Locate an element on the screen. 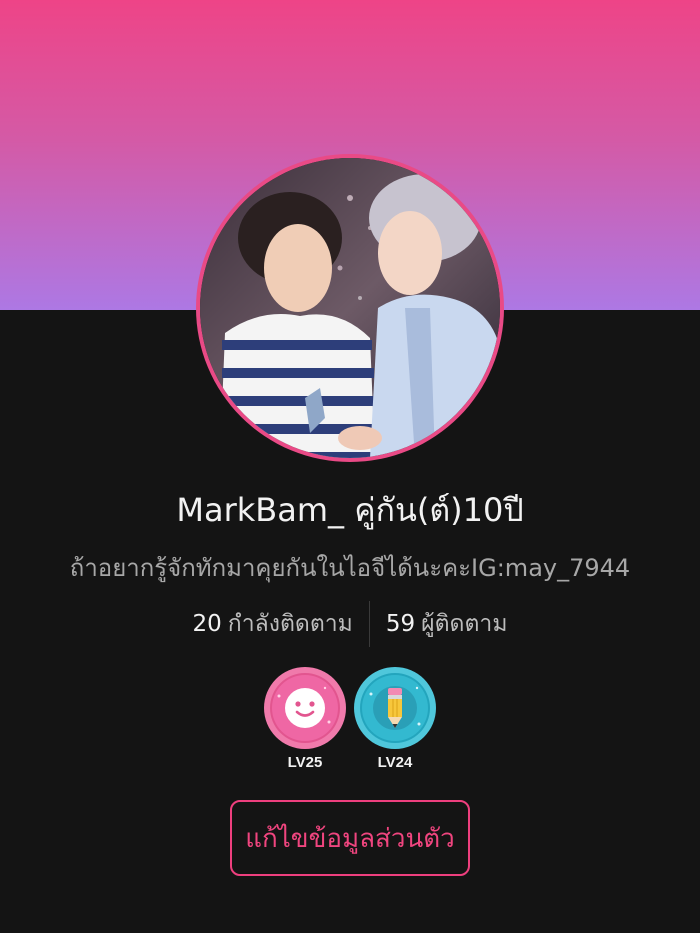 The image size is (700, 933). pencil-icon is located at coordinates (395, 708).